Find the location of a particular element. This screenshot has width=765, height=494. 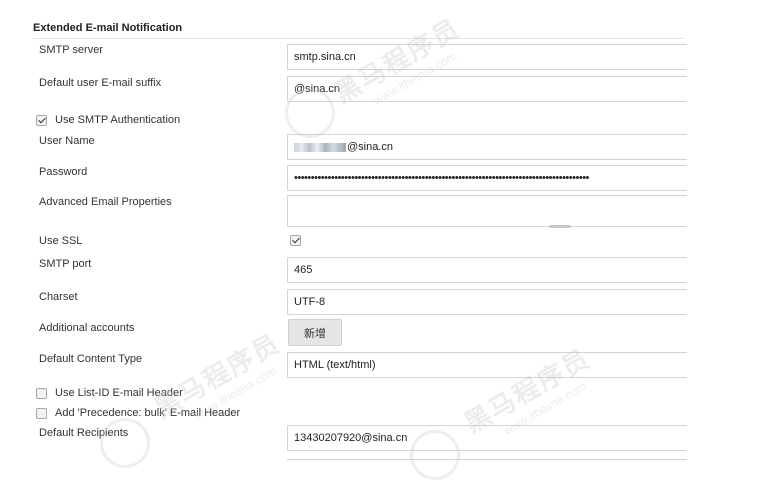

precedence-header-checkbox is located at coordinates (41, 413).